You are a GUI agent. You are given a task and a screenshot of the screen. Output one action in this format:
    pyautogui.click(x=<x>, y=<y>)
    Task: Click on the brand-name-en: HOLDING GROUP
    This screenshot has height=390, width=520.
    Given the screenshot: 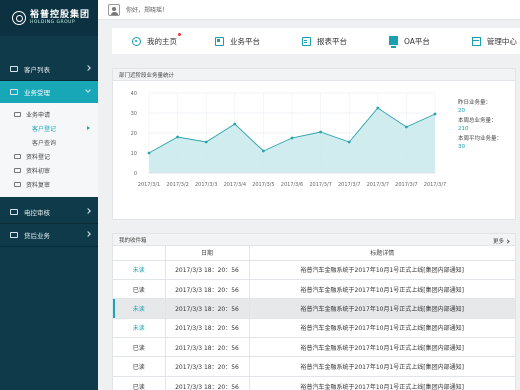 What is the action you would take?
    pyautogui.click(x=53, y=22)
    